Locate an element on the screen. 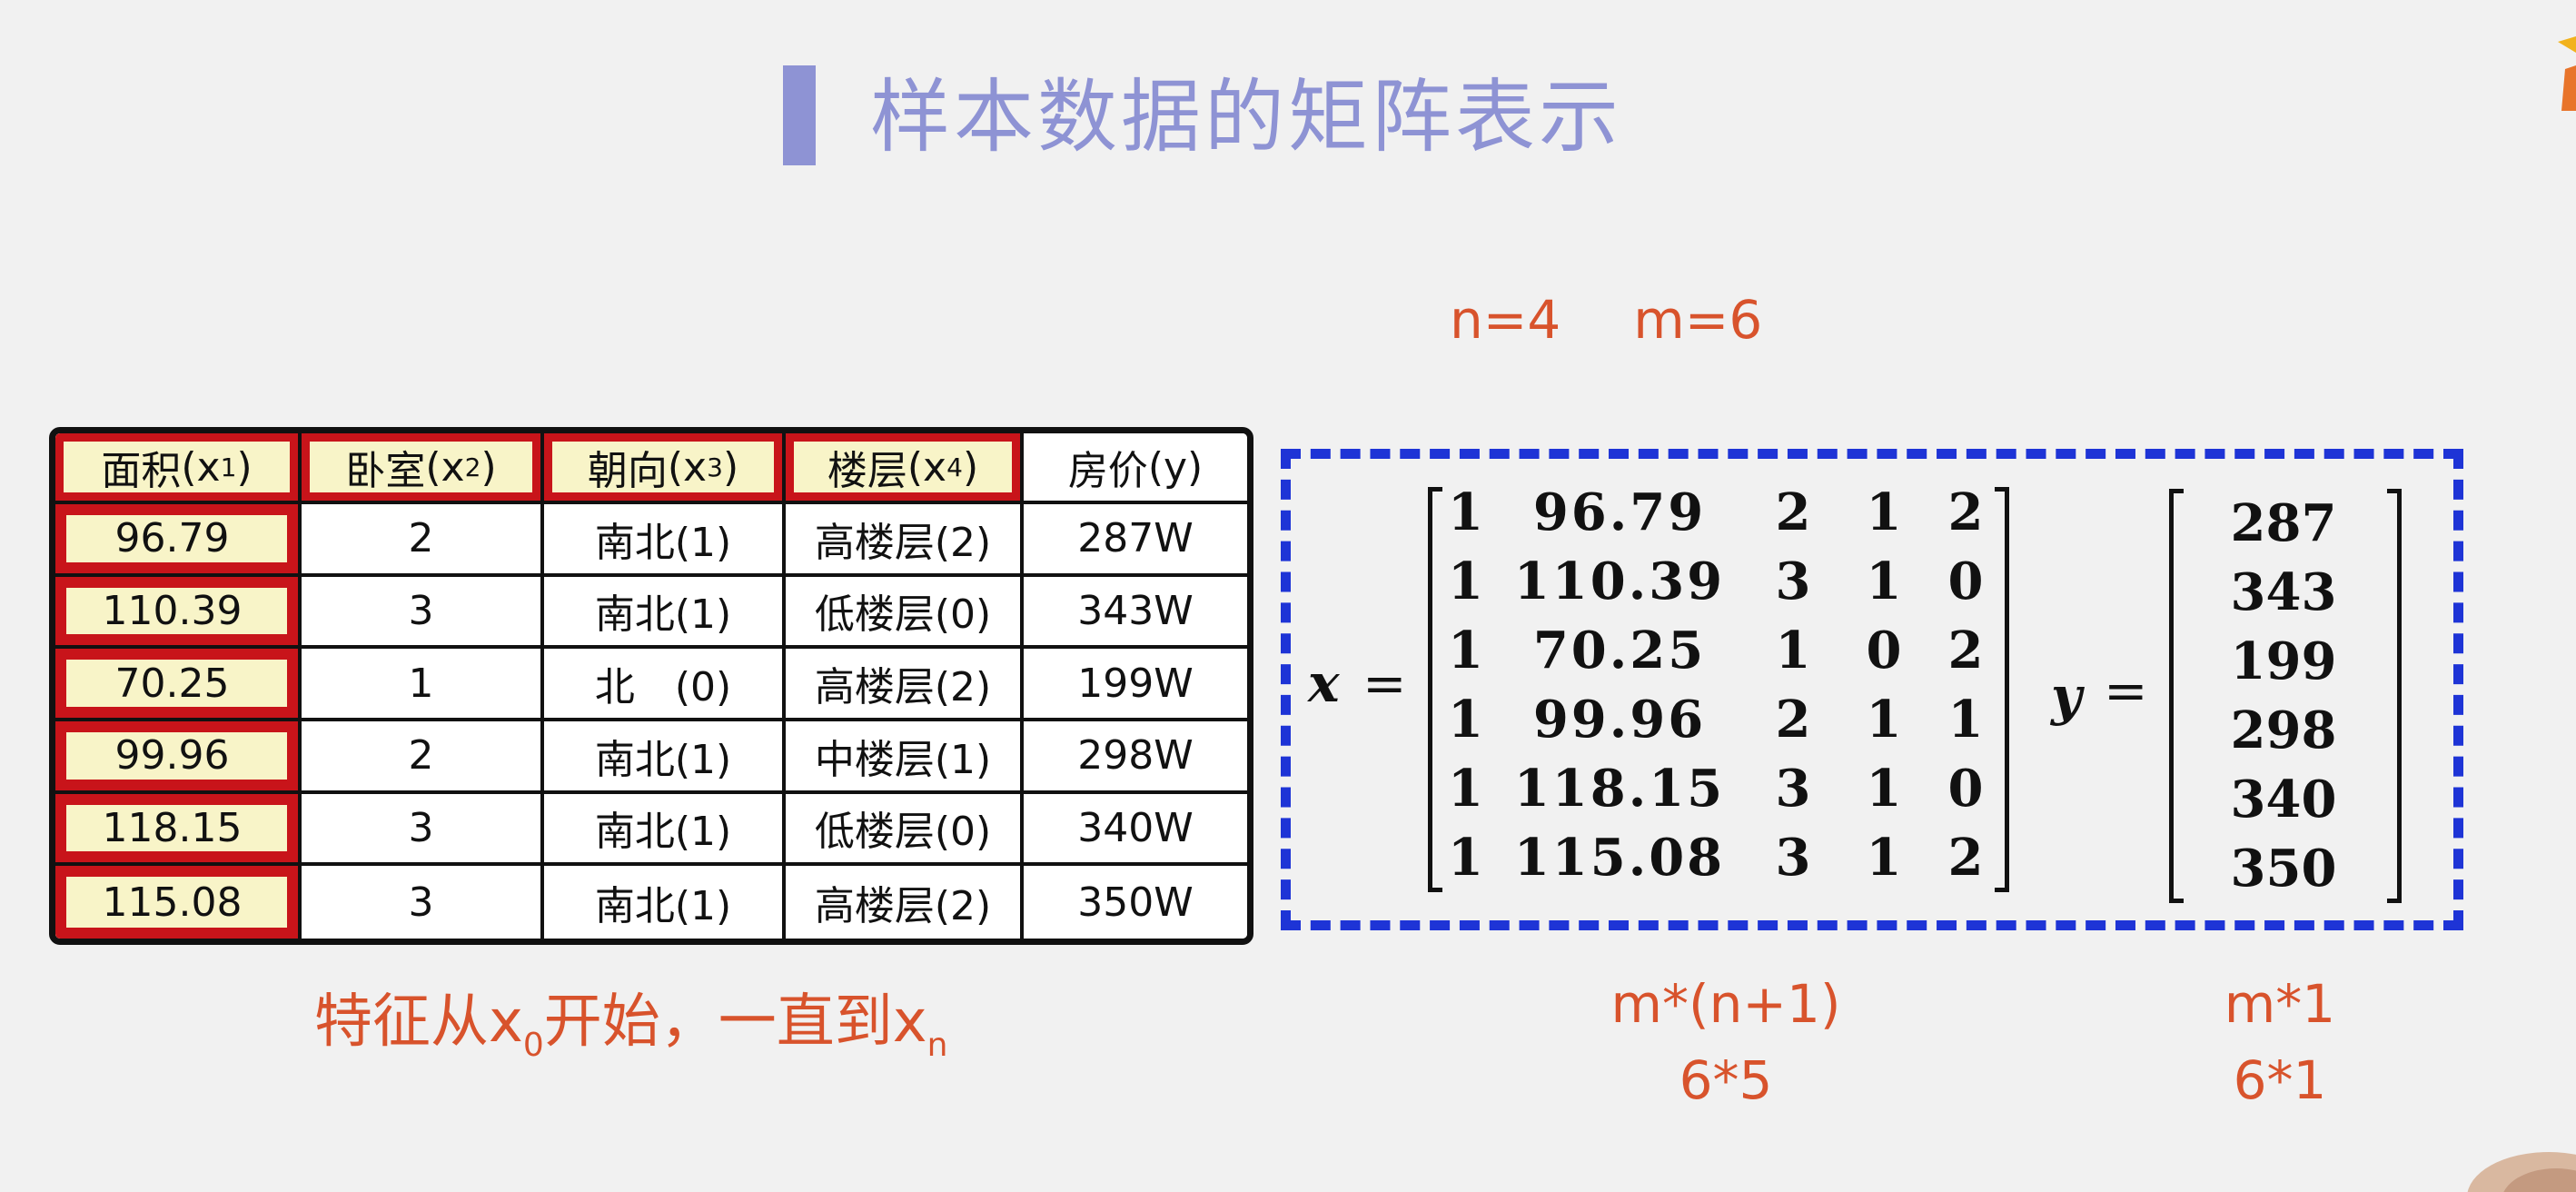 The height and width of the screenshot is (1192, 2576). parameter-line: n=4 m=6 is located at coordinates (1606, 319).